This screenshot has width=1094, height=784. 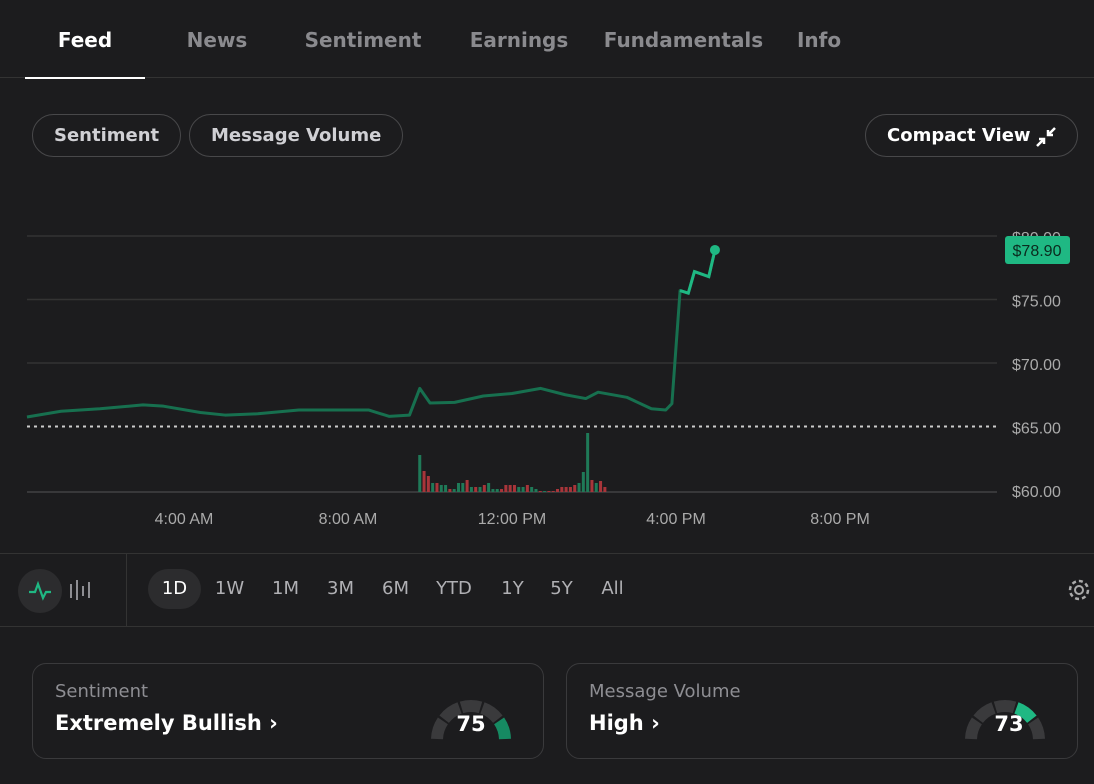 I want to click on y-tick-label: $75.00, so click(x=1036, y=302).